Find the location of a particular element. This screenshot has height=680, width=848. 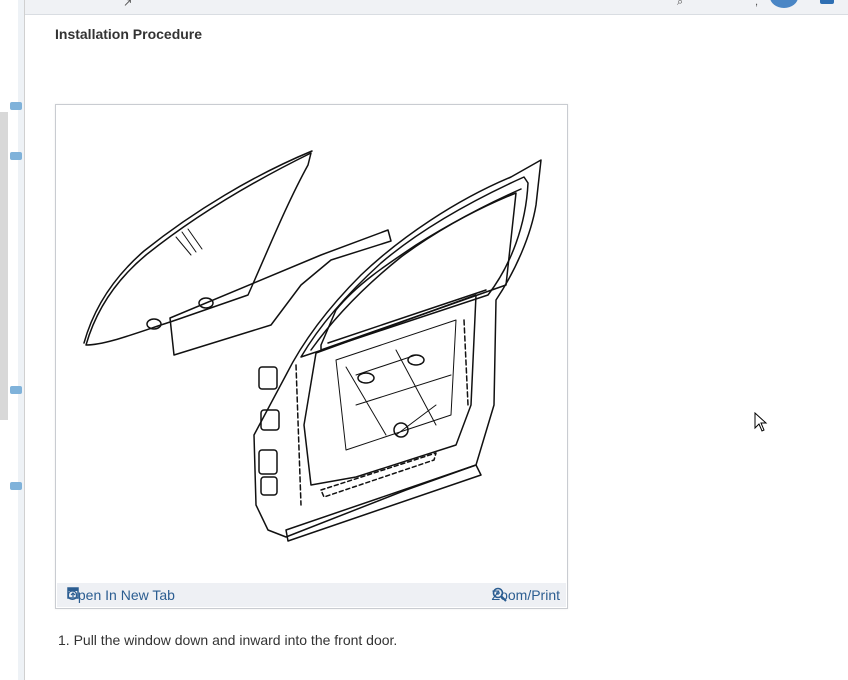

notification-icon is located at coordinates (827, 2).